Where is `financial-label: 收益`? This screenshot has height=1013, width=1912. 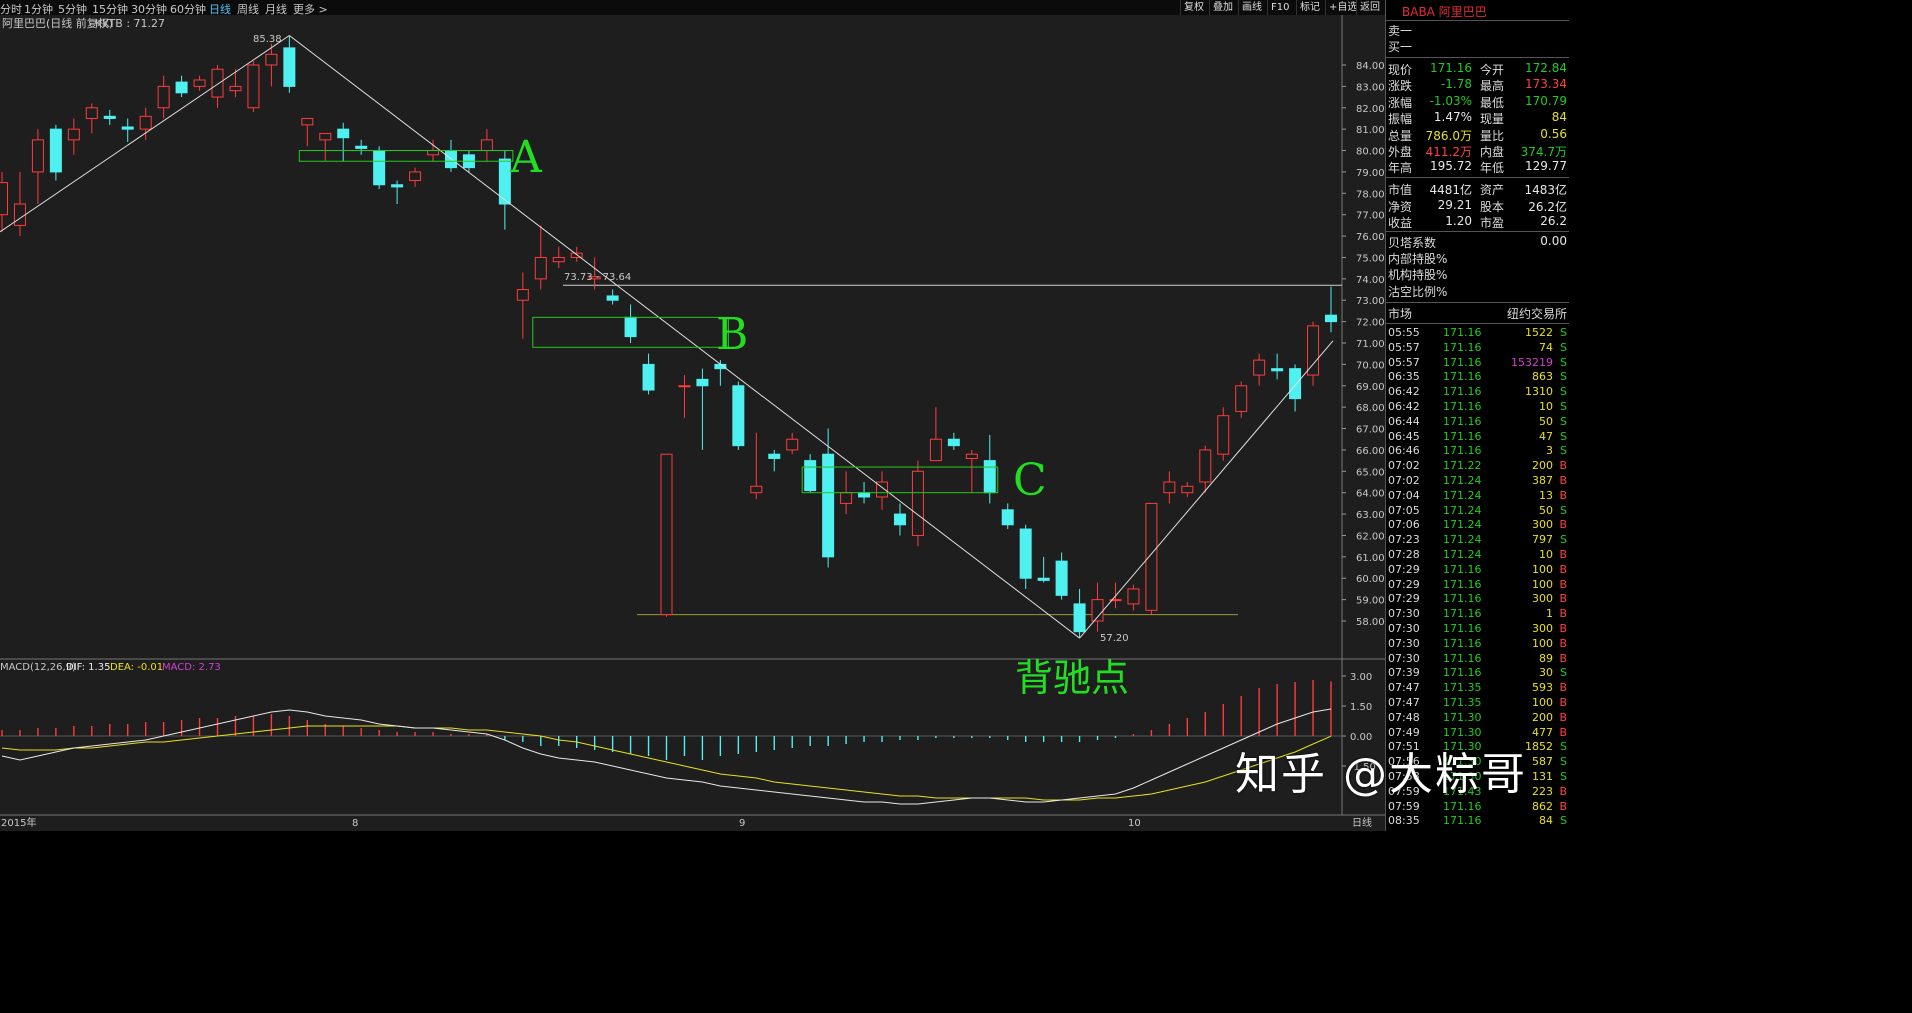 financial-label: 收益 is located at coordinates (1400, 223).